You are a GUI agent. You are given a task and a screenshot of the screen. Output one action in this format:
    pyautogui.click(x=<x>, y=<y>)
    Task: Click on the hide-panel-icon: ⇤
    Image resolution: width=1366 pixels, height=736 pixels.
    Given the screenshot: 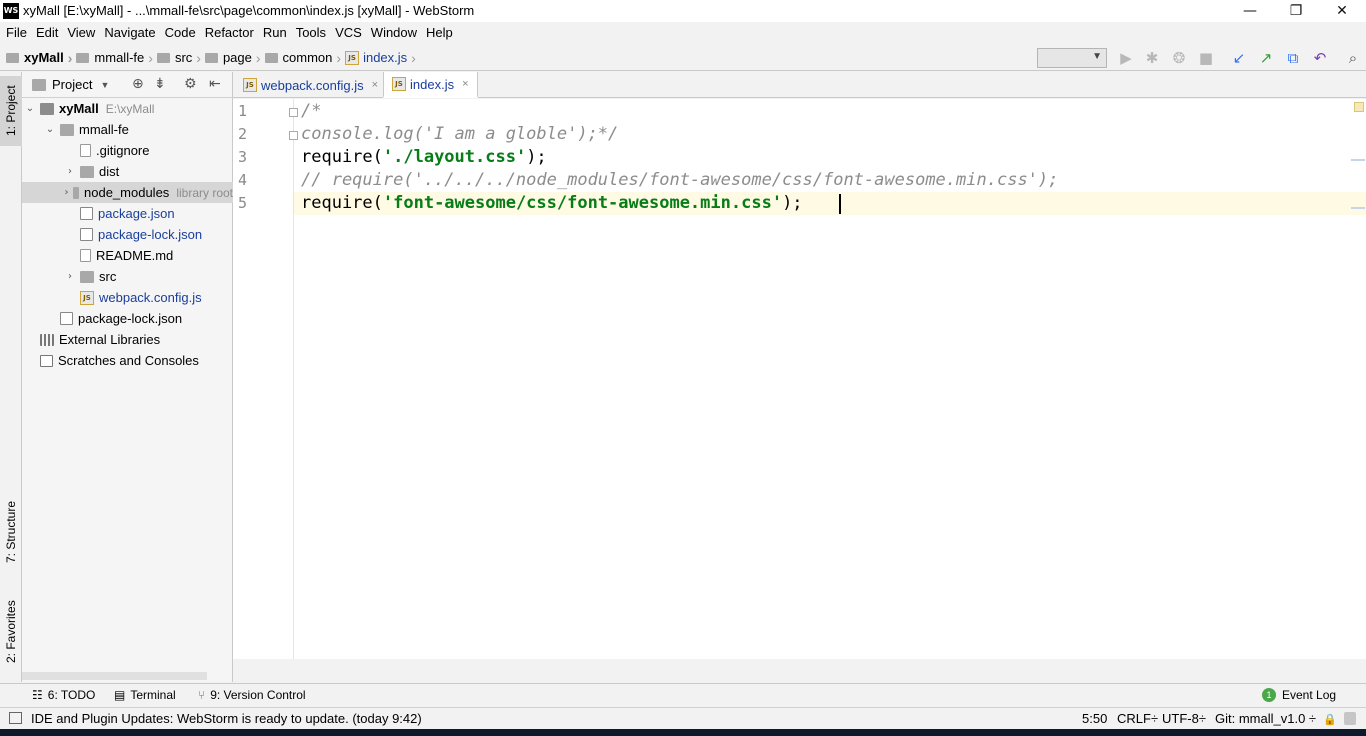 What is the action you would take?
    pyautogui.click(x=215, y=84)
    